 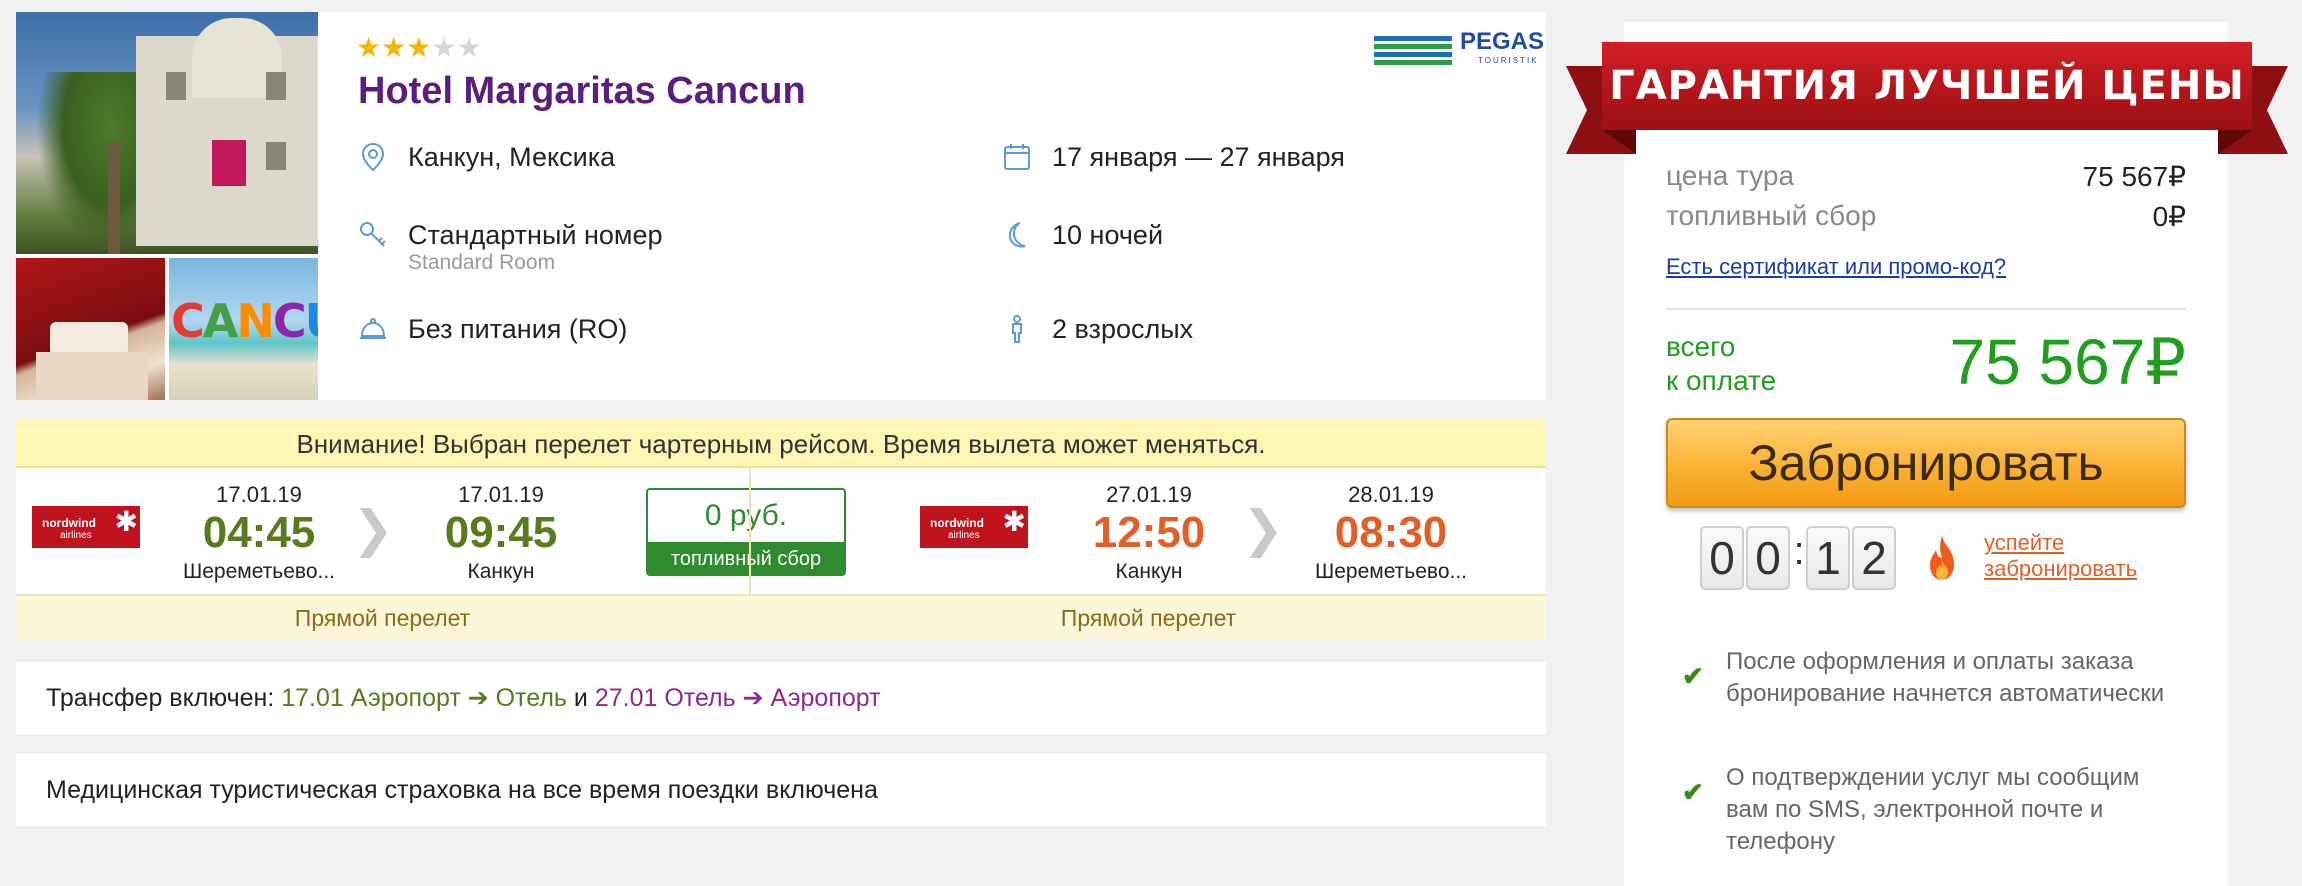 What do you see at coordinates (582, 91) in the screenshot?
I see `hotel-name: Hotel Margaritas Cancun` at bounding box center [582, 91].